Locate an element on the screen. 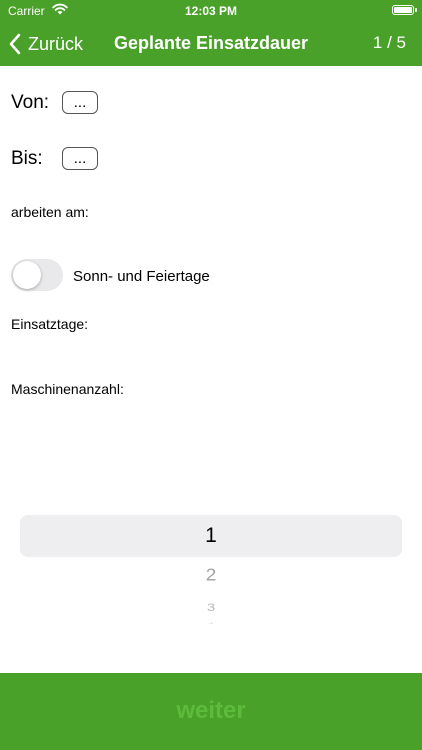  battery-icon is located at coordinates (404, 10).